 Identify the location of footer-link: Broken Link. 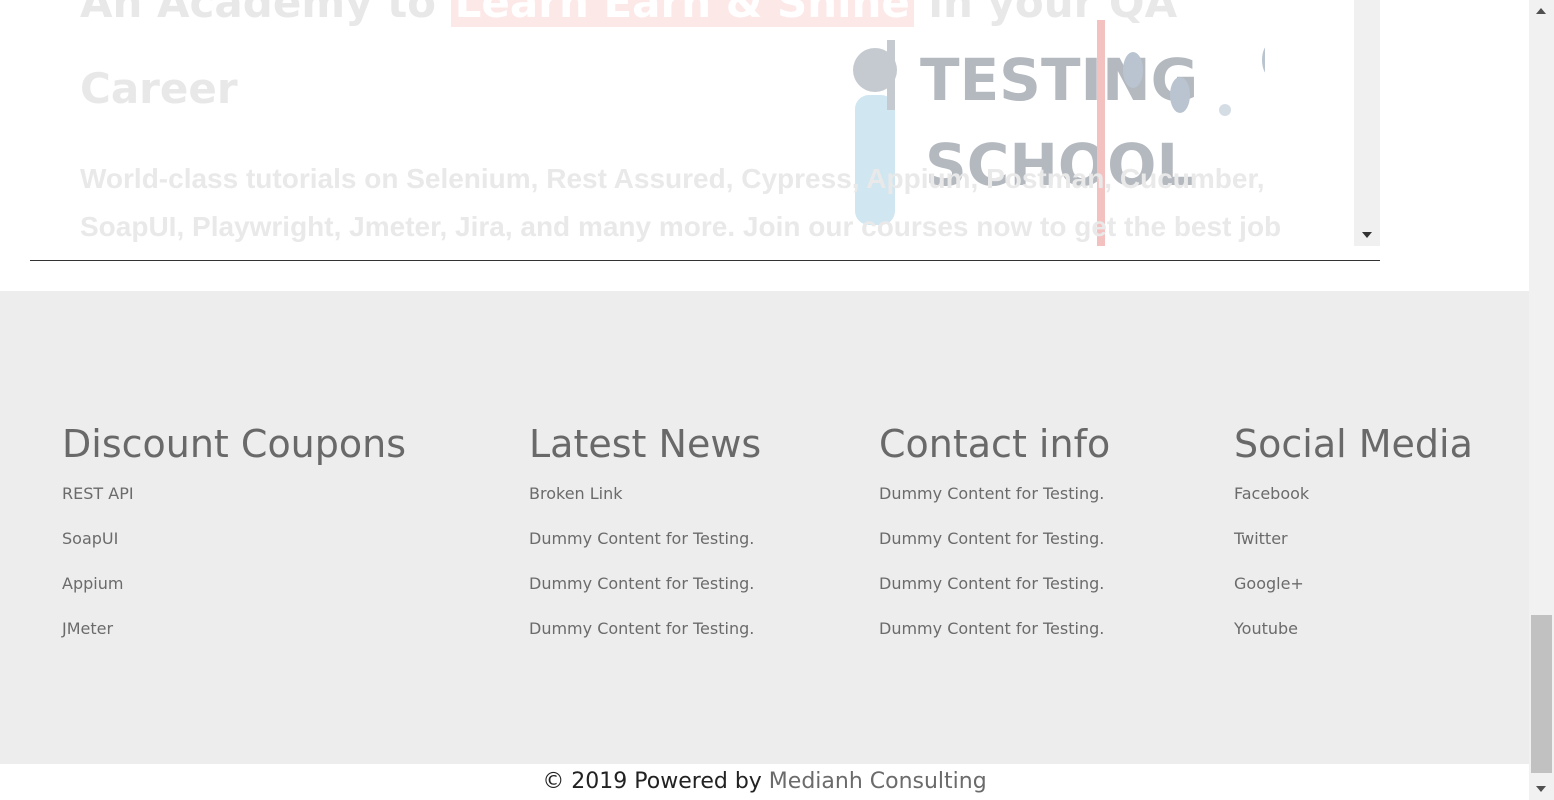
(645, 507).